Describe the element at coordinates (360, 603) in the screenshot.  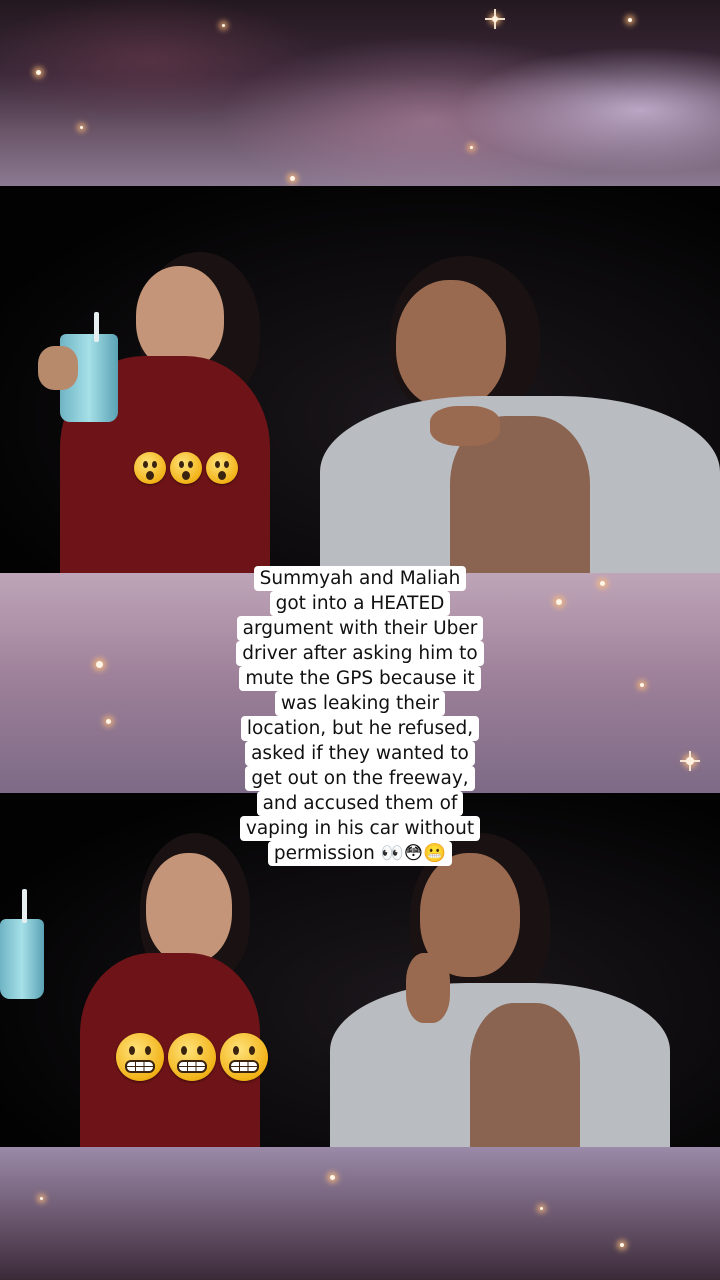
I see `caption-line: got into a HEATED` at that location.